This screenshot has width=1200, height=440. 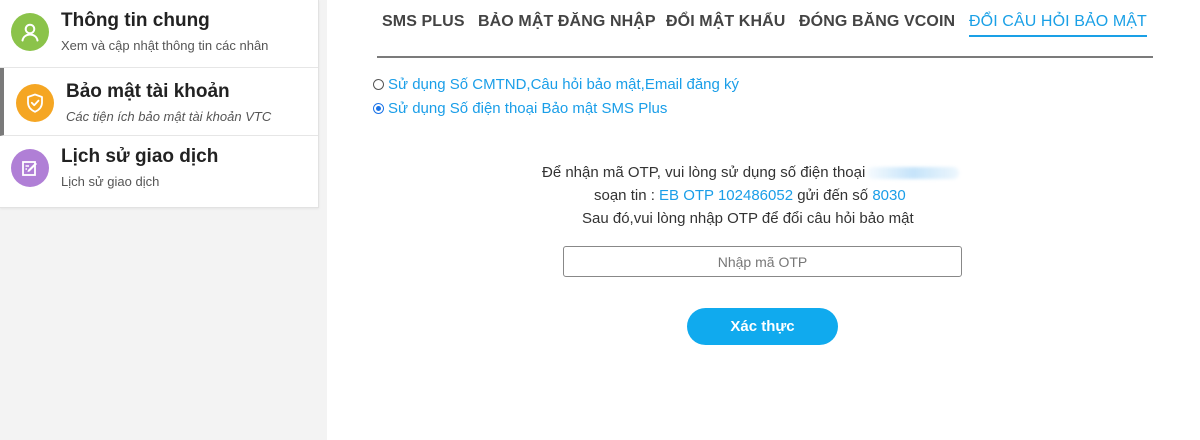 What do you see at coordinates (169, 116) in the screenshot?
I see `sidebar-item-subtitle: Các tiện ích bảo mật tài khoản VTC` at bounding box center [169, 116].